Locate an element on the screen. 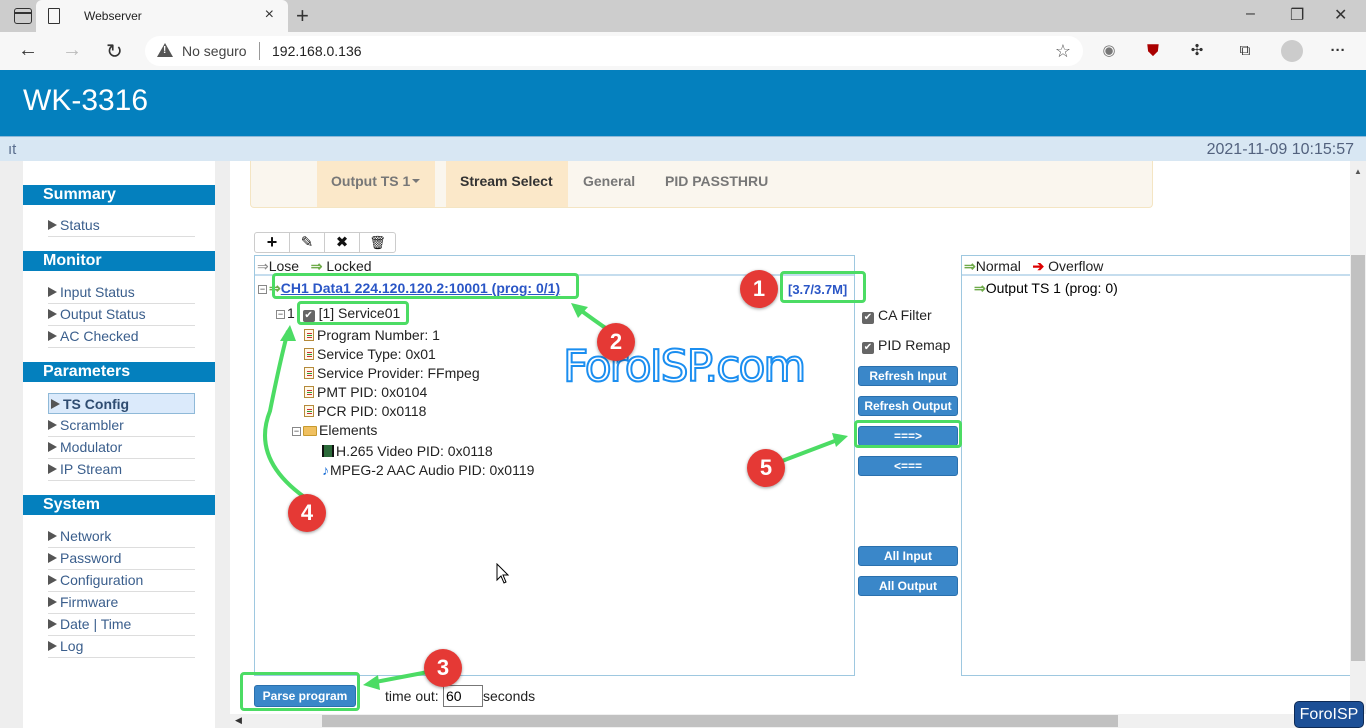 This screenshot has width=1366, height=728. minimize-button: – is located at coordinates (1250, 14).